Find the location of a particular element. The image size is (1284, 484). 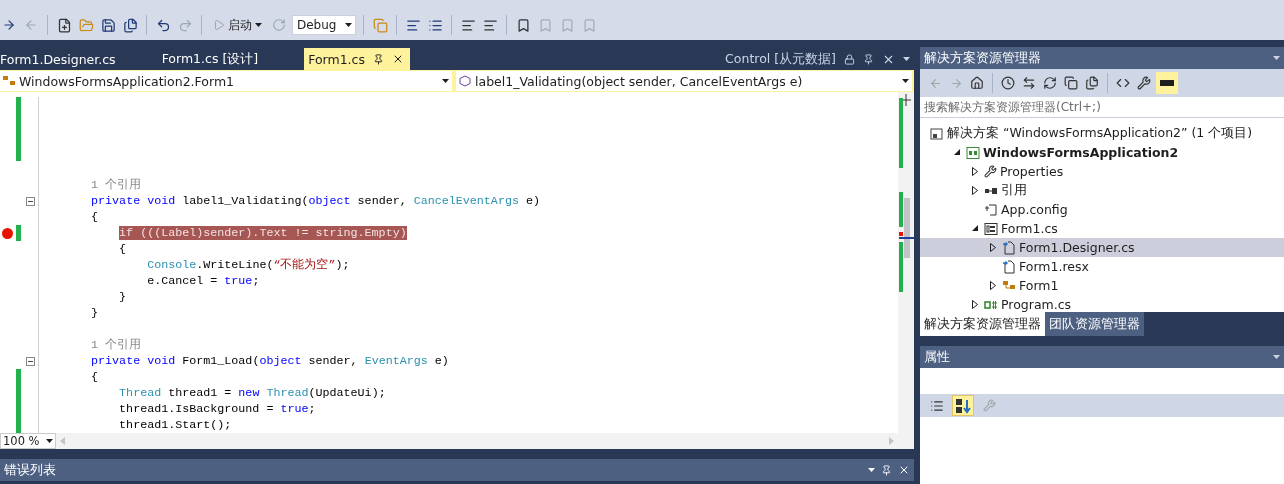

tree-item: 引用 is located at coordinates (1102, 190).